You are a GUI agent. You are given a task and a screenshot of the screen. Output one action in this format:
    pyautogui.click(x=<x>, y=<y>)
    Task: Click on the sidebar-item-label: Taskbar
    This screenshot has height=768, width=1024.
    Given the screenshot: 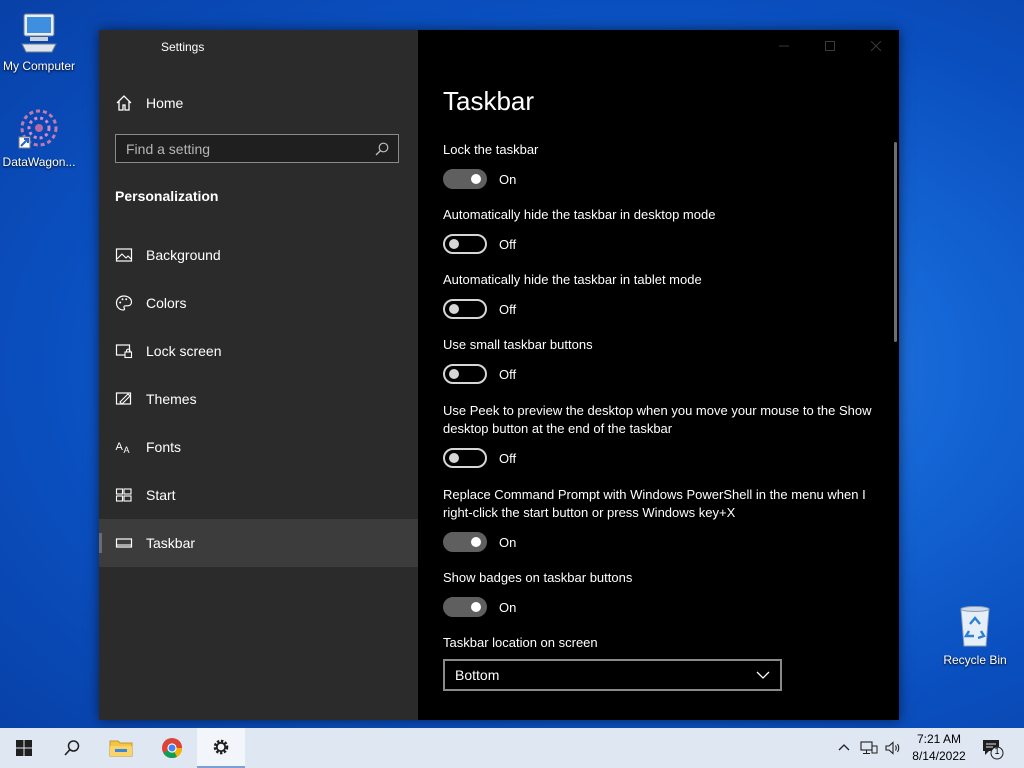 What is the action you would take?
    pyautogui.click(x=171, y=543)
    